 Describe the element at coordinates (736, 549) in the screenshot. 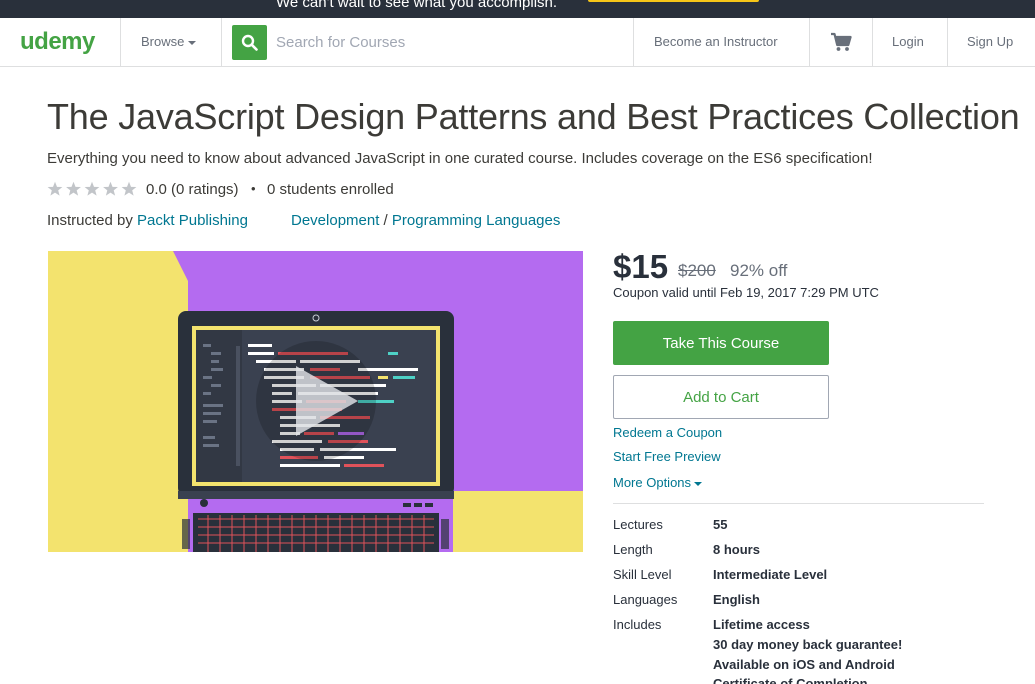

I see `spec-value-length: 8 hours` at that location.